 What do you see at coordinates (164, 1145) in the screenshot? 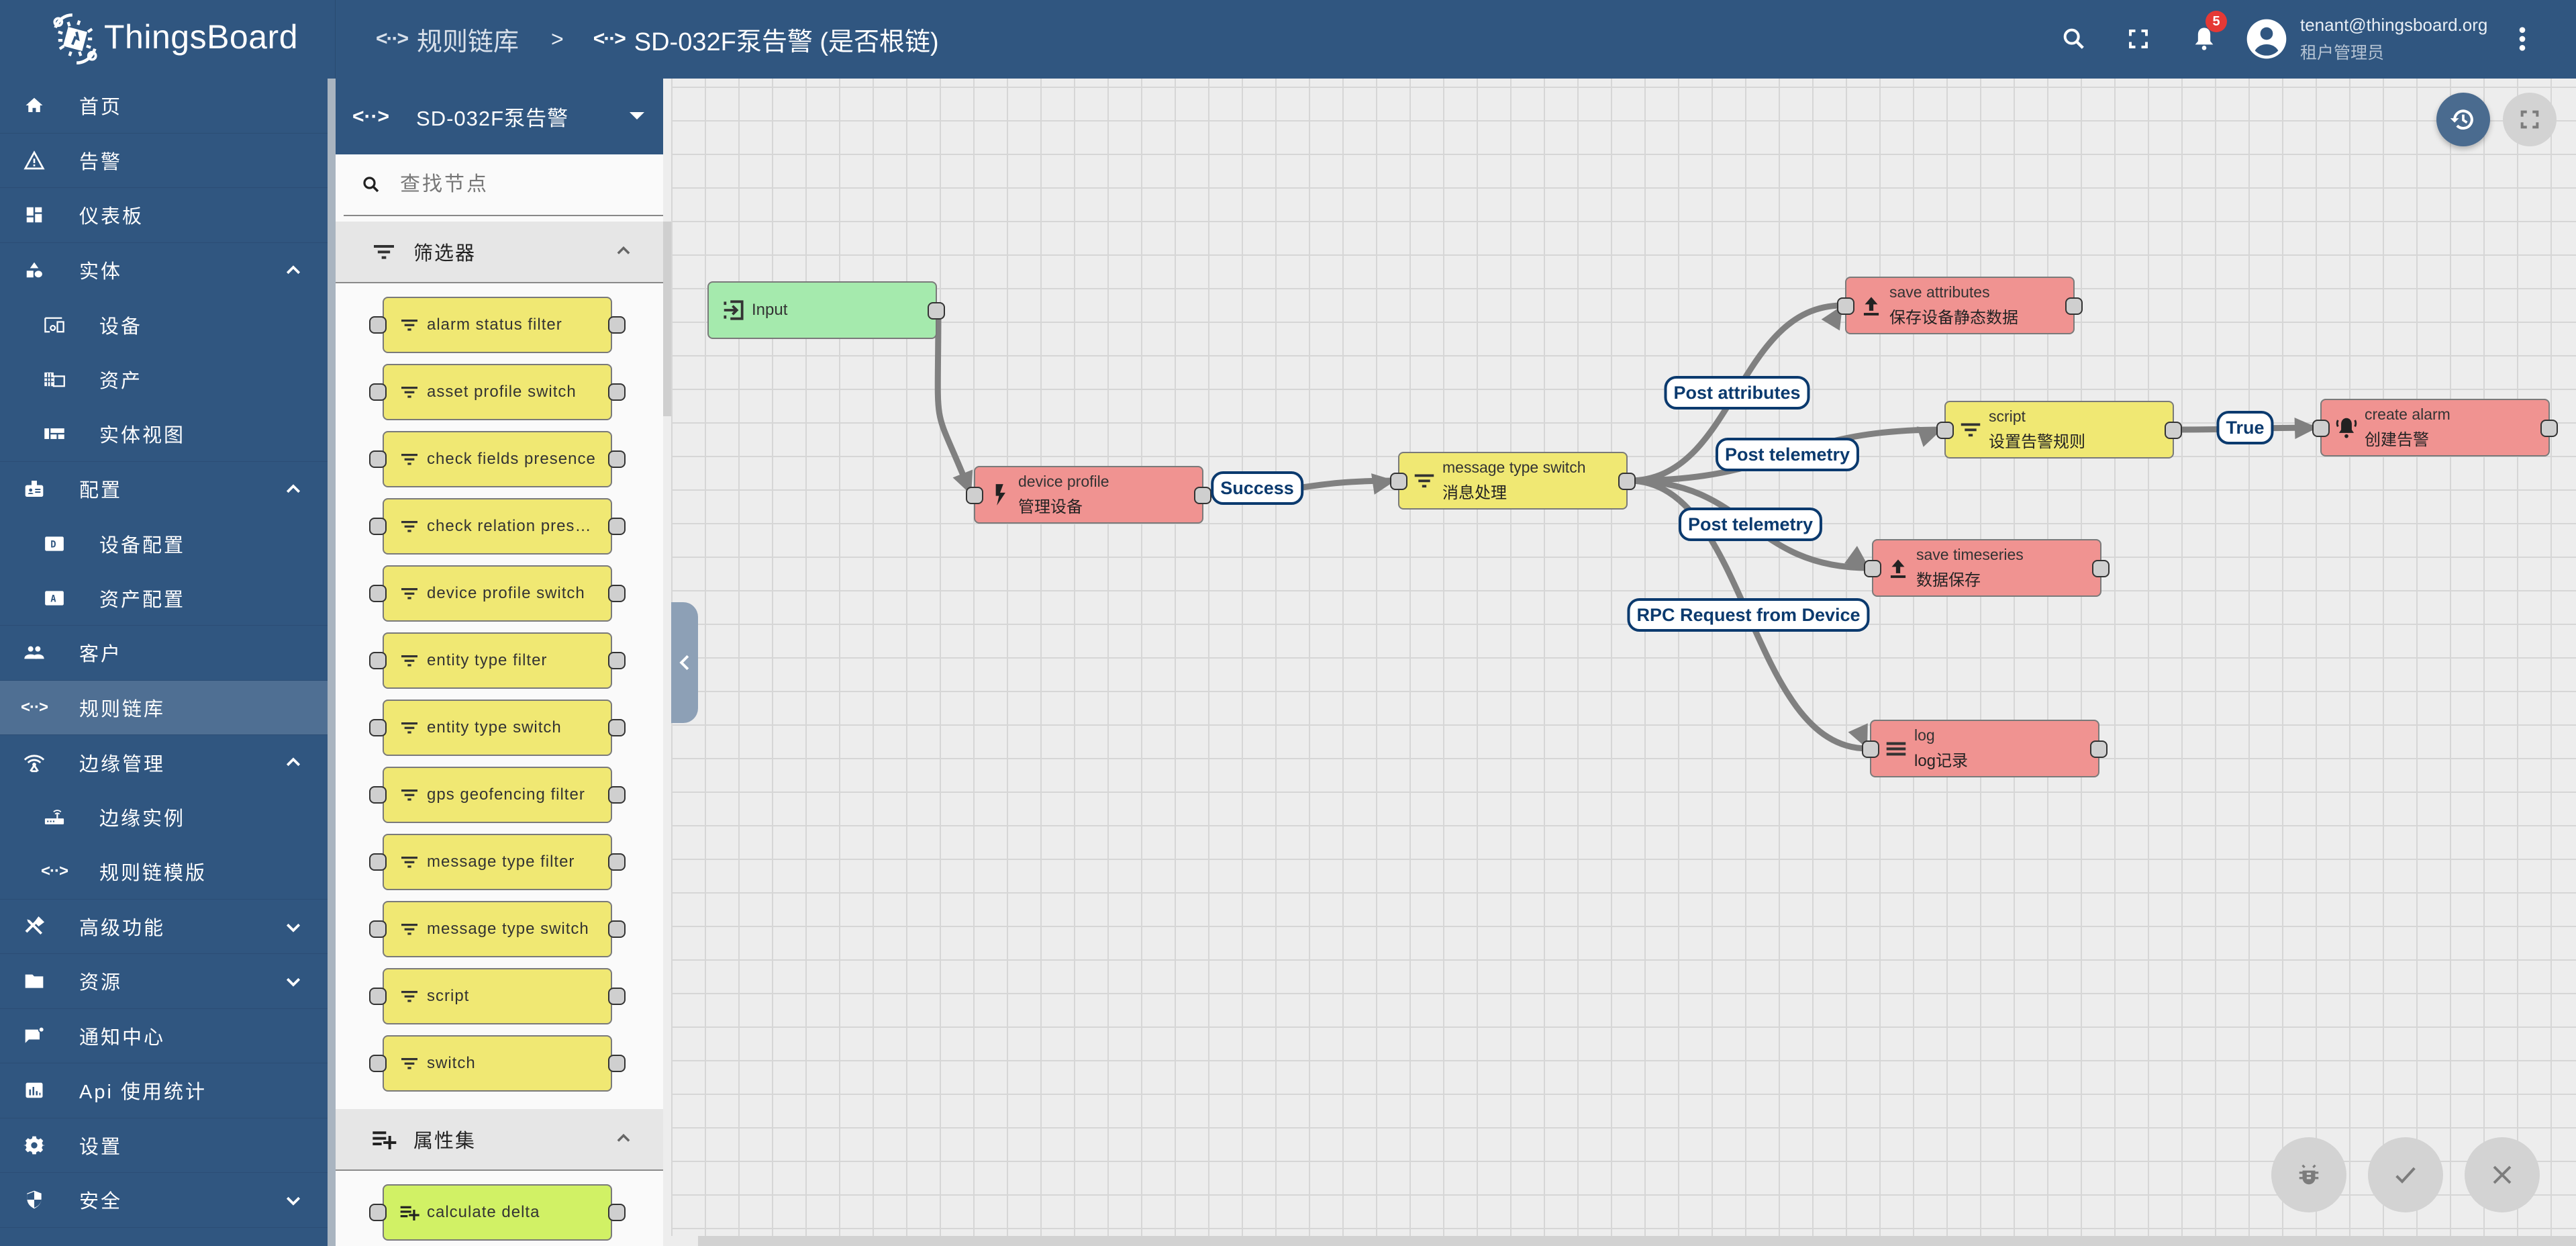
I see `sidebar-item-19: 设置` at bounding box center [164, 1145].